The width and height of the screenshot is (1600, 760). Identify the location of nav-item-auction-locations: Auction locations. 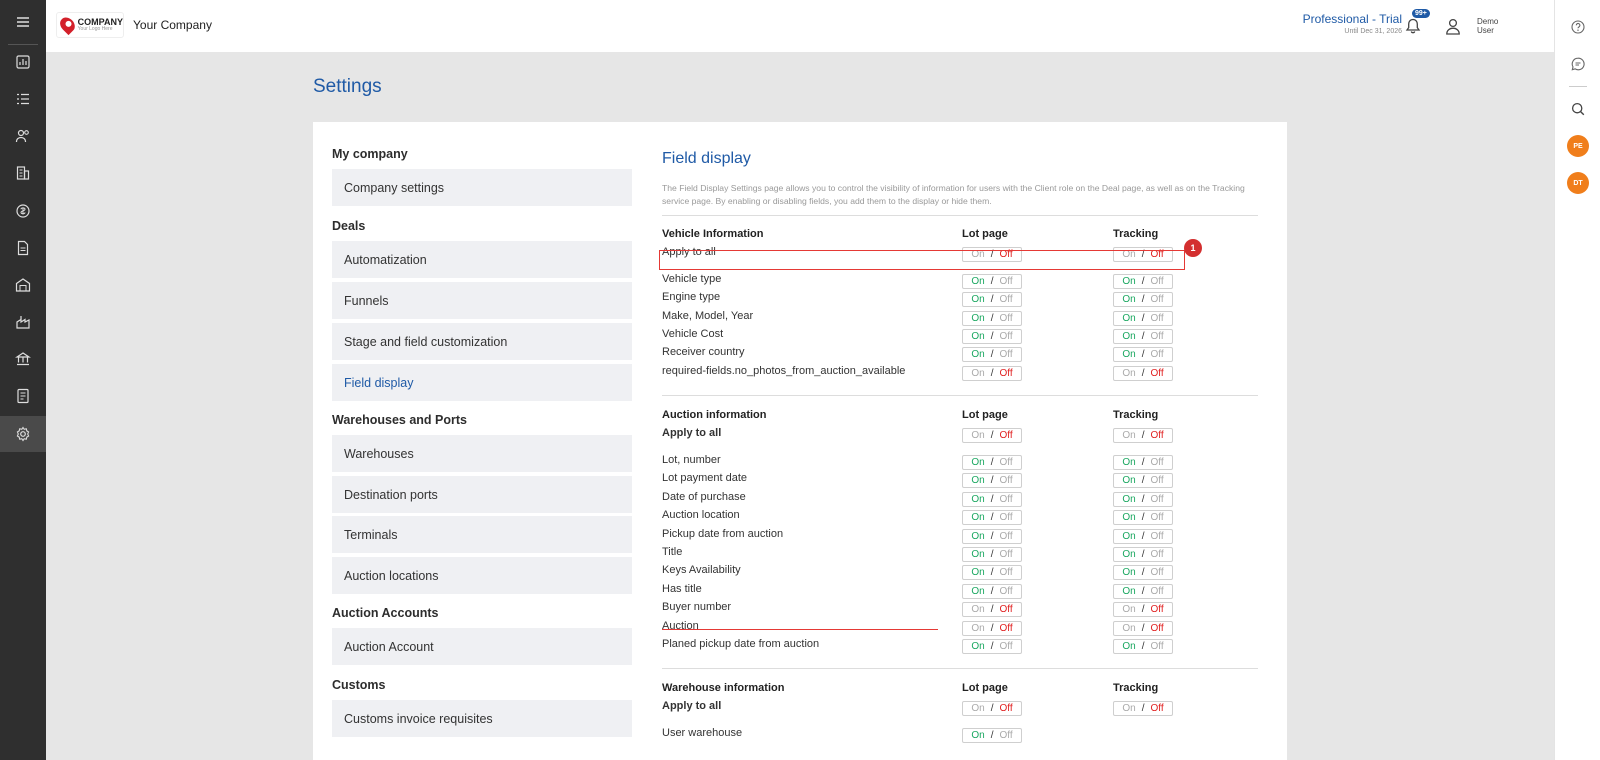
(482, 575).